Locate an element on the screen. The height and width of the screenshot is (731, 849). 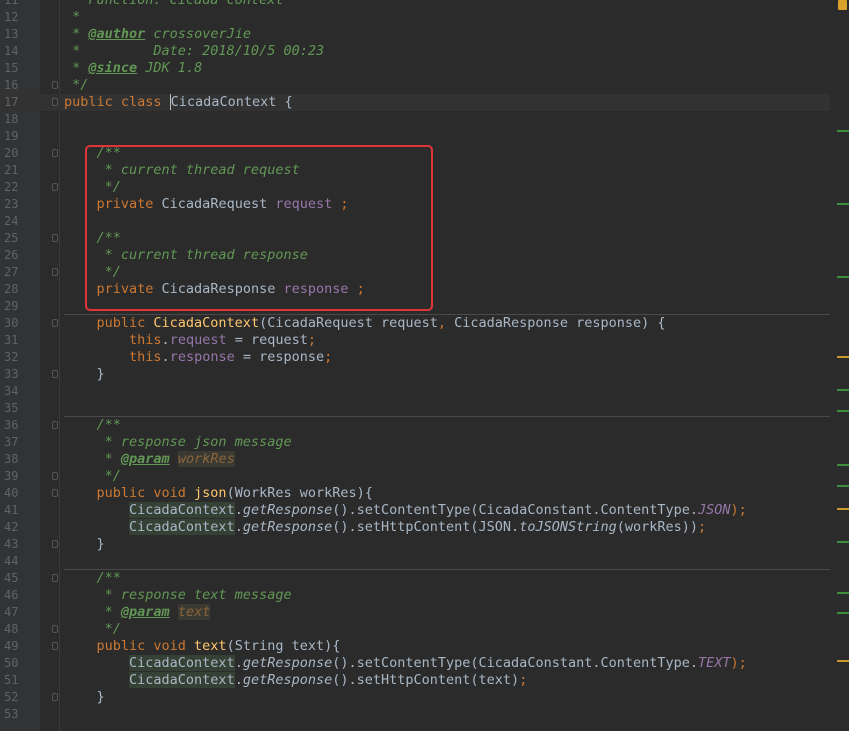
line-number: 12 is located at coordinates (14, 17).